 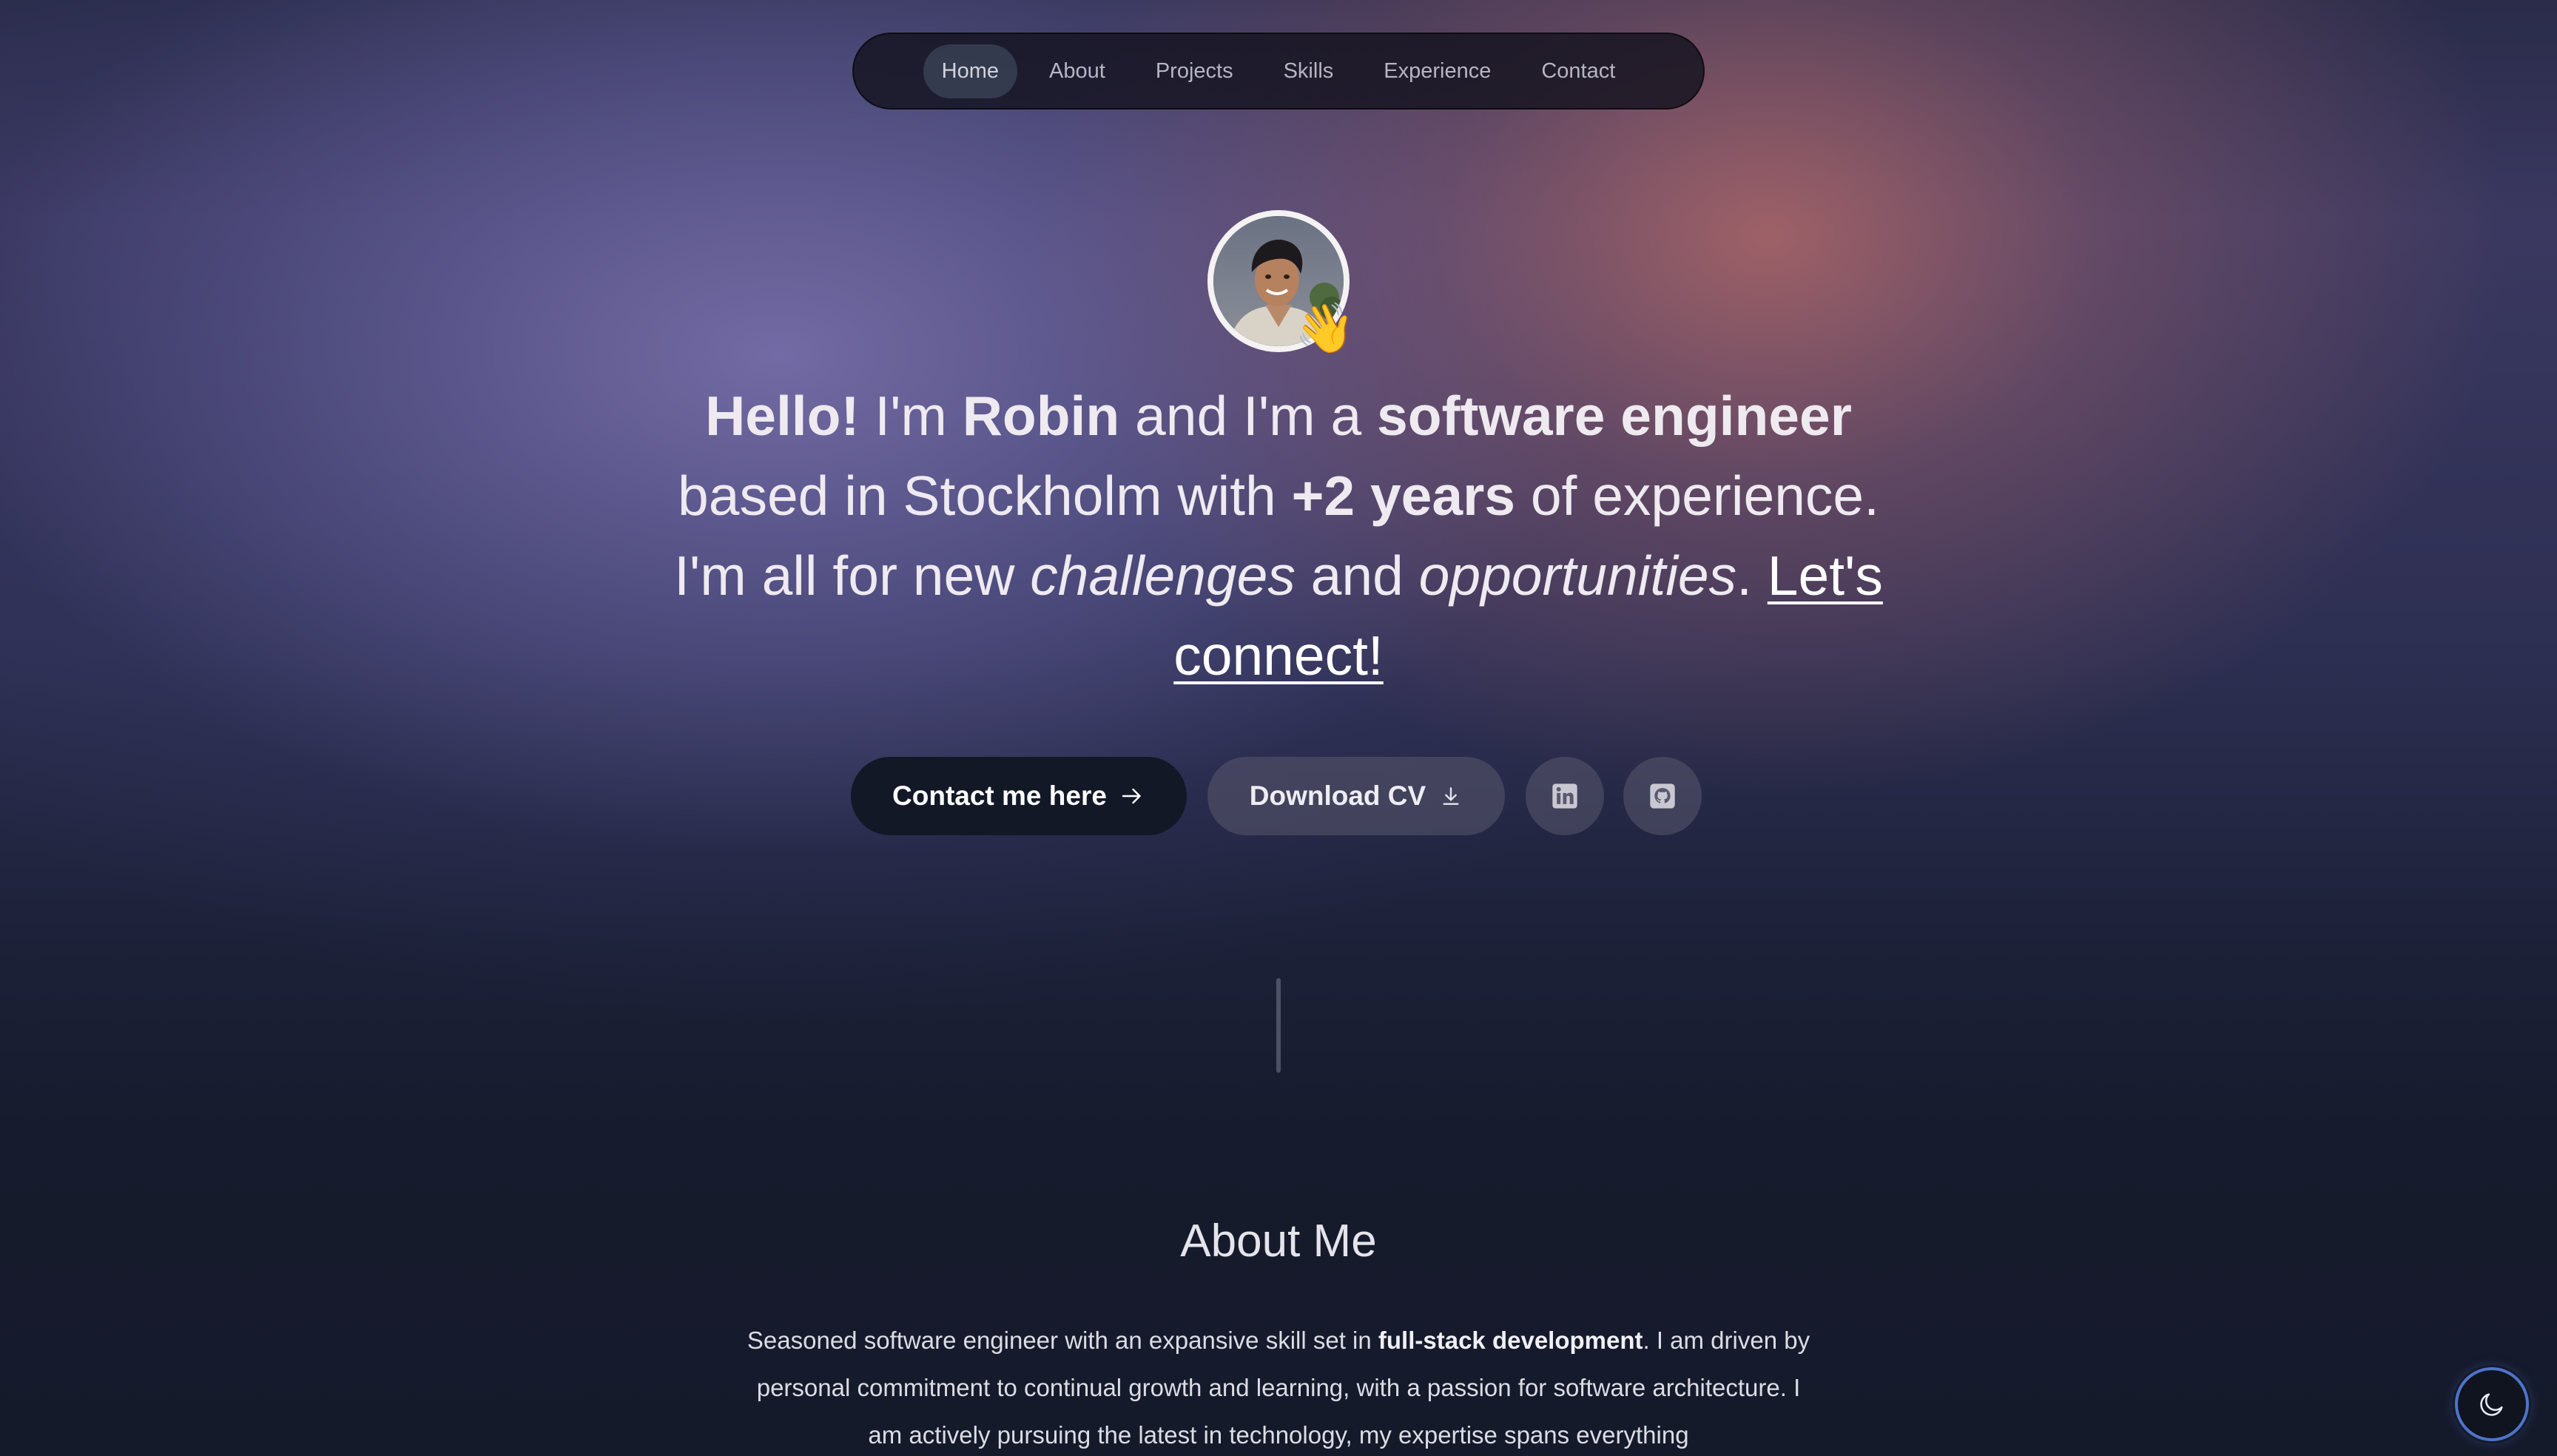 What do you see at coordinates (1000, 796) in the screenshot?
I see `contact-me-label: Contact me here` at bounding box center [1000, 796].